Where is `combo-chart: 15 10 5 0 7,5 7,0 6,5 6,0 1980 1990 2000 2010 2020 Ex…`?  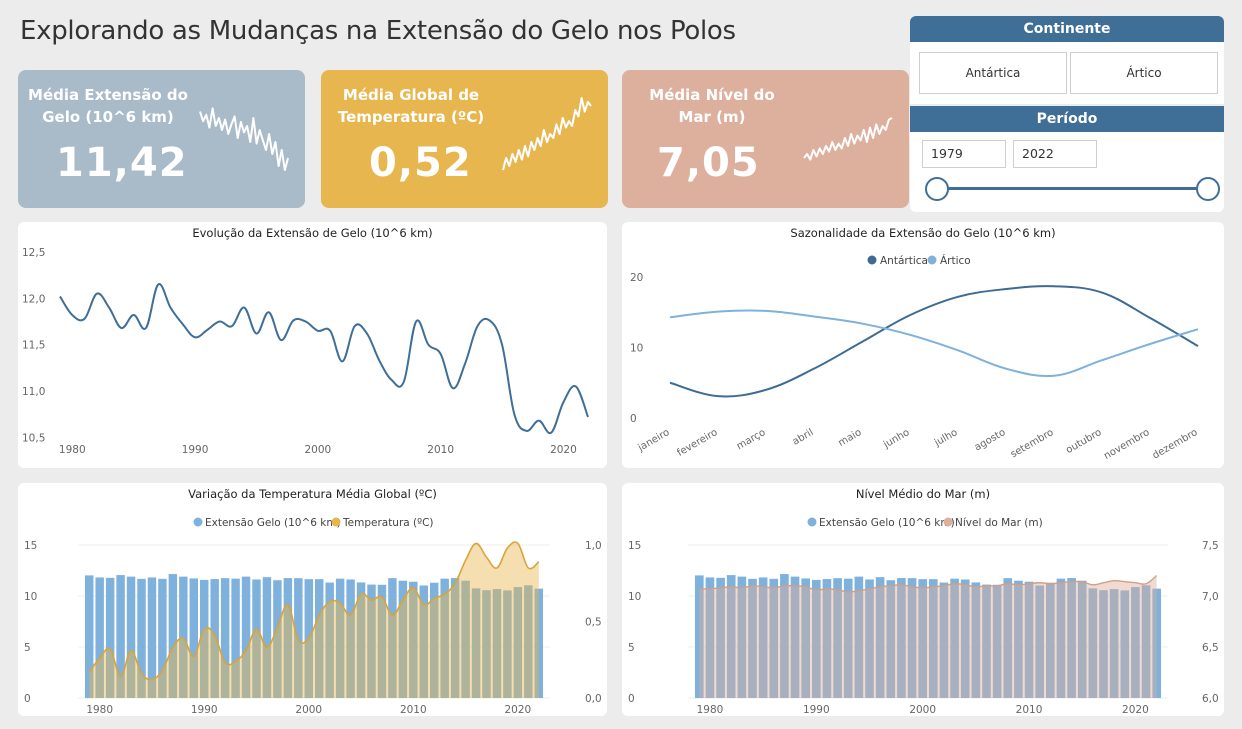
combo-chart: 15 10 5 0 7,5 7,0 6,5 6,0 1980 1990 2000 2010 2020 Ex… is located at coordinates (923, 616).